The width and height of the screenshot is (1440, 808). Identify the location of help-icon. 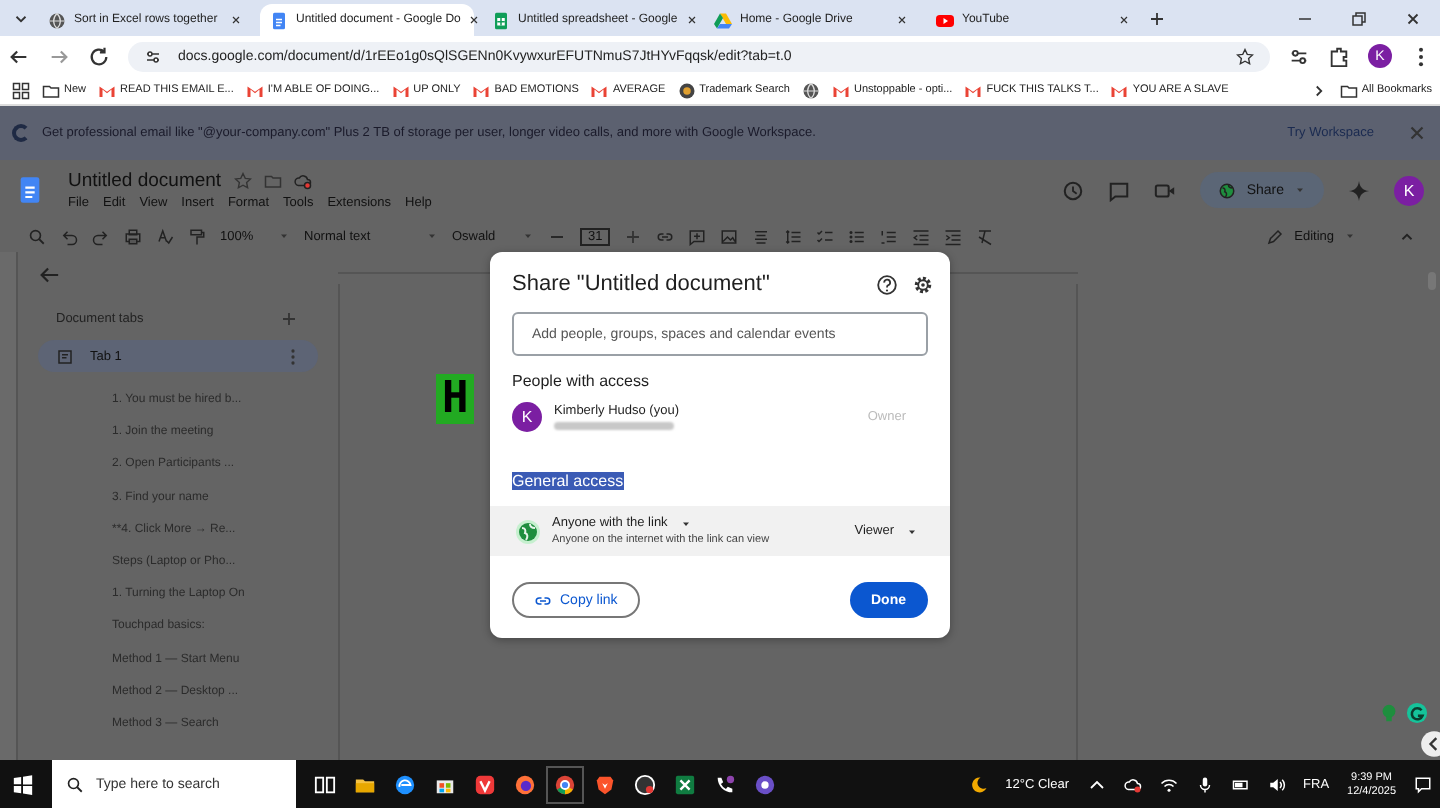
(887, 284).